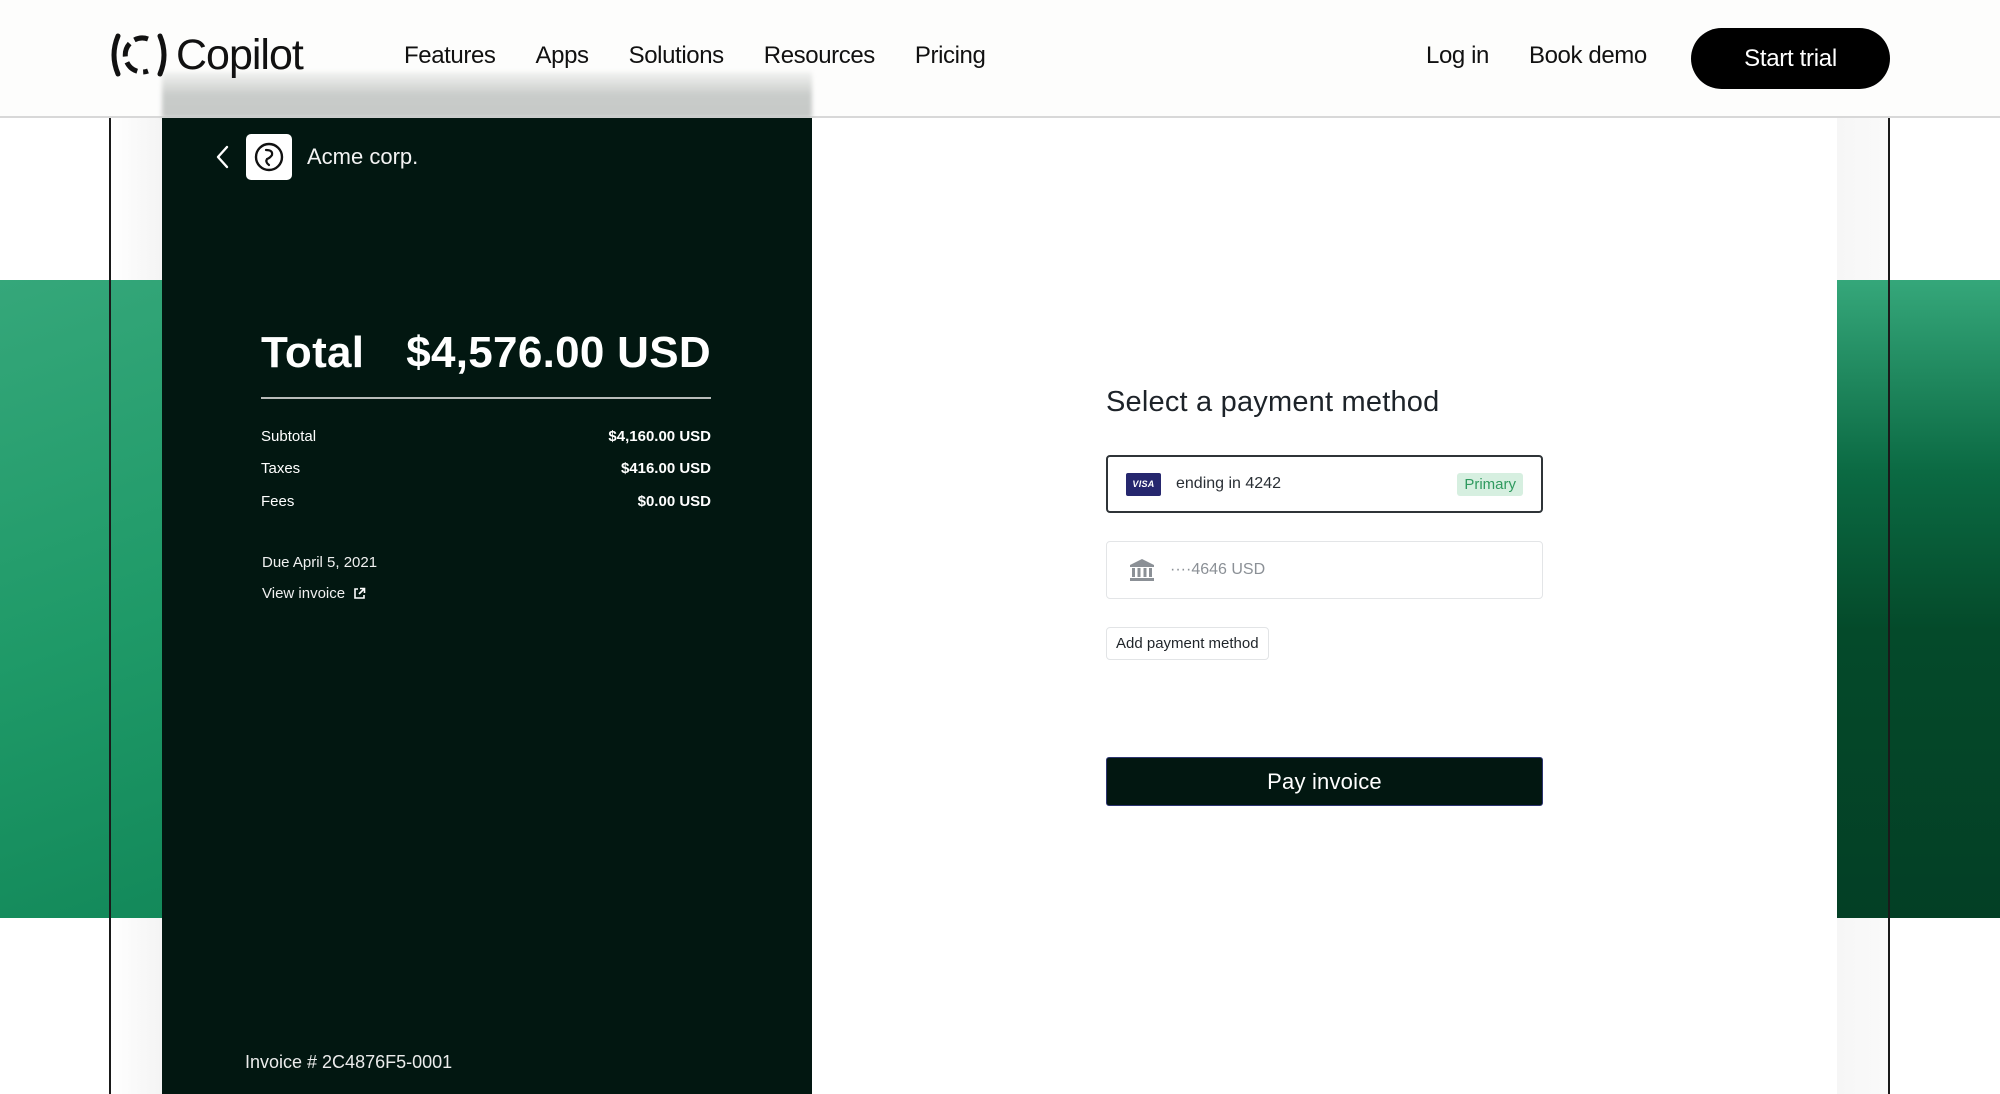  Describe the element at coordinates (1918, 599) in the screenshot. I see `decorative-green-band-right` at that location.